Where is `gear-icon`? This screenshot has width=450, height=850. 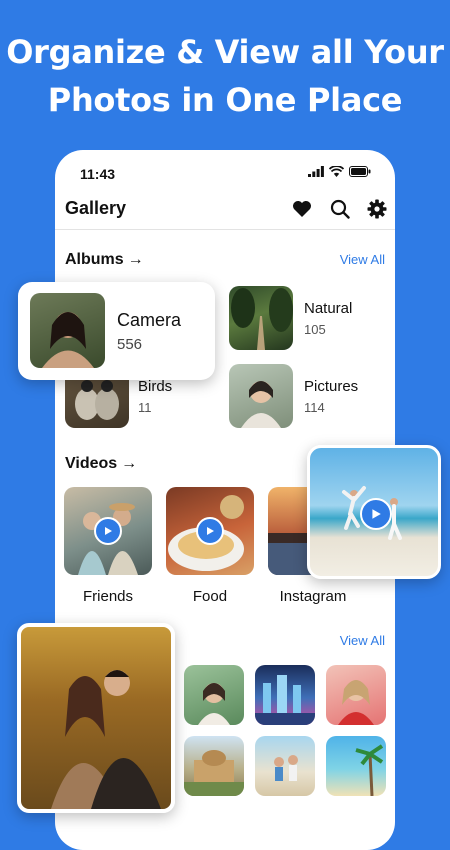
gear-icon is located at coordinates (377, 209).